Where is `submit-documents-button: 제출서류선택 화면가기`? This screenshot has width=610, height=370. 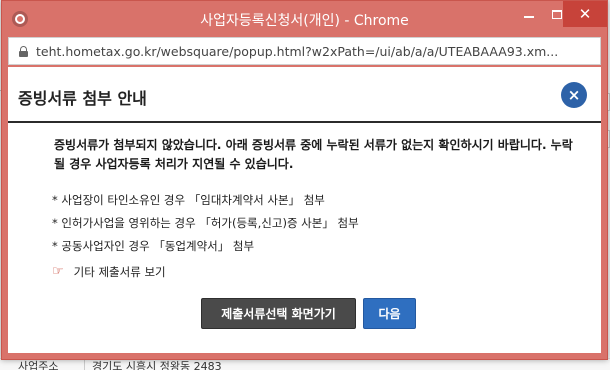 submit-documents-button: 제출서류선택 화면가기 is located at coordinates (278, 313).